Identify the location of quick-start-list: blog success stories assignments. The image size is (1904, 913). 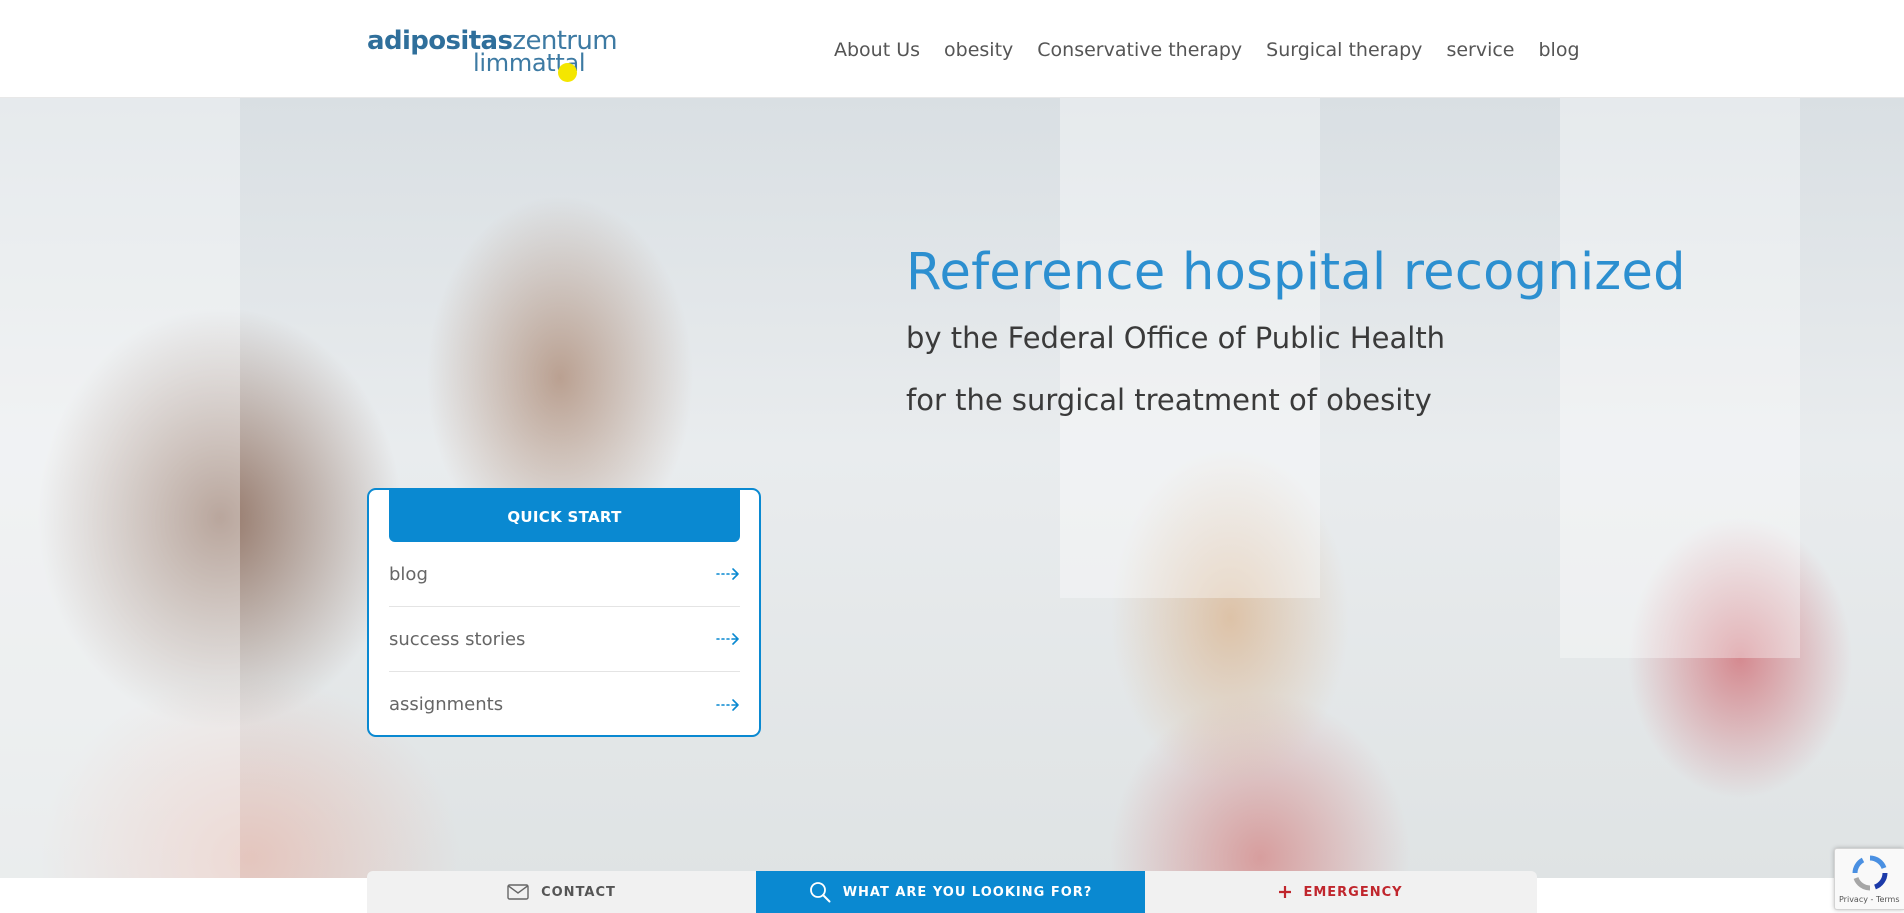
(564, 639).